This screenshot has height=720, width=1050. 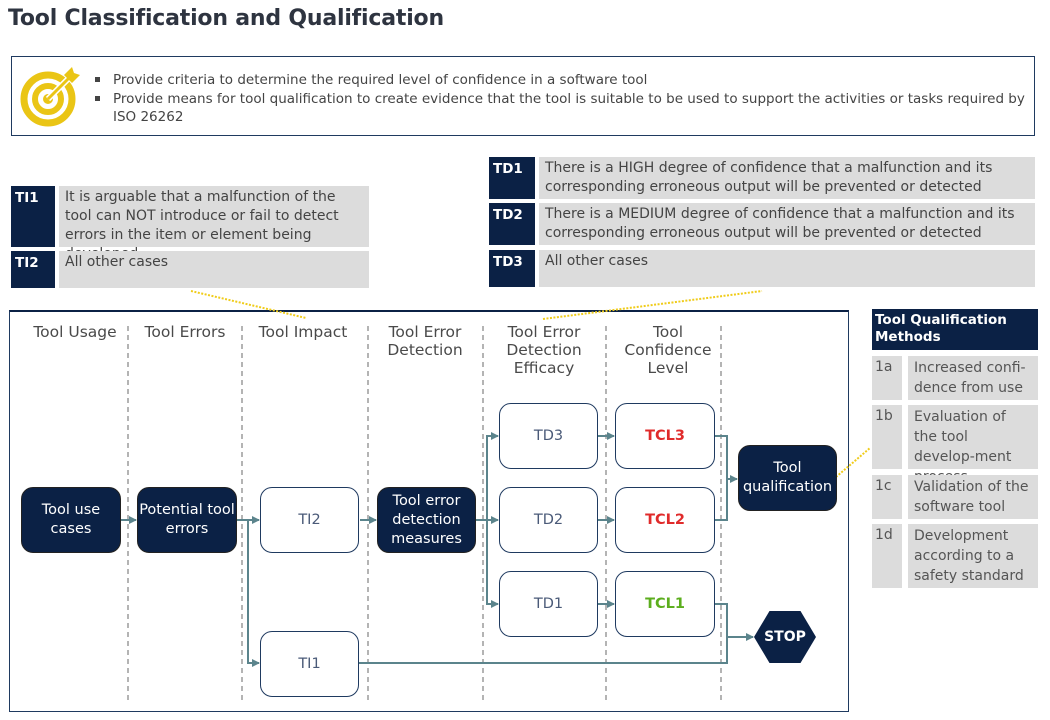 I want to click on qualification-connector, so click(x=853, y=462).